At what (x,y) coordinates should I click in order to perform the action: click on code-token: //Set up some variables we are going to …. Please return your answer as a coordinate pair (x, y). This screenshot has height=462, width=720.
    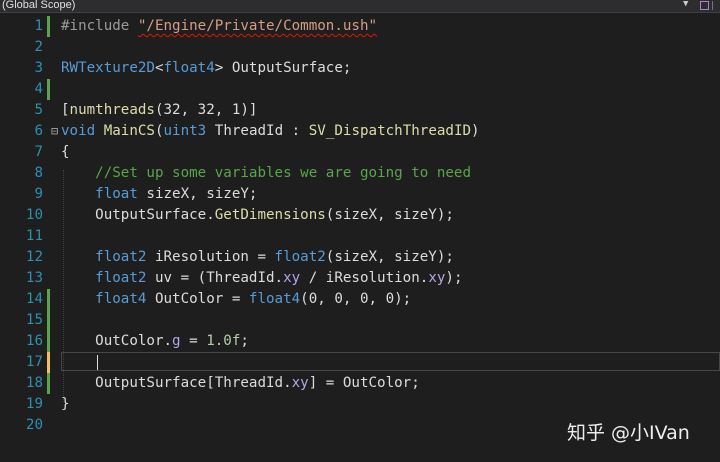
    Looking at the image, I should click on (283, 173).